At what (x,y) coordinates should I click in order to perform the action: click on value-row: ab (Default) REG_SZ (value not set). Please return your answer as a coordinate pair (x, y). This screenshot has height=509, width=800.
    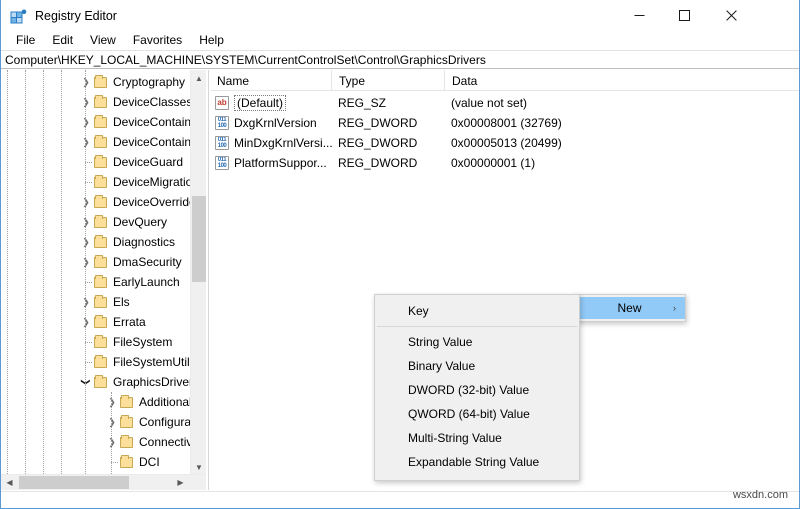
    Looking at the image, I should click on (505, 103).